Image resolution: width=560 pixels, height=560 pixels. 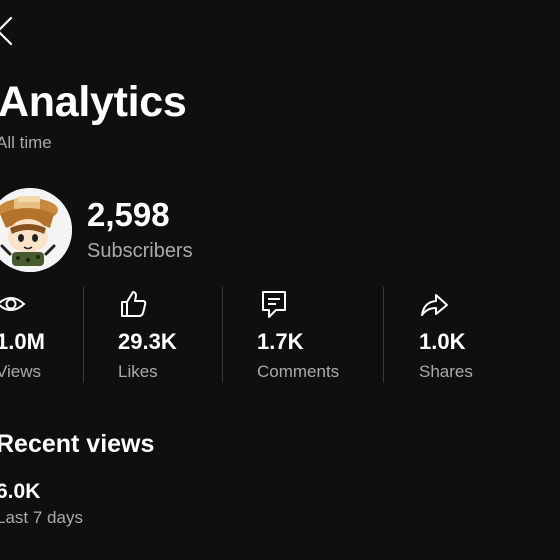 What do you see at coordinates (140, 251) in the screenshot?
I see `subscriber-label: Subscribers` at bounding box center [140, 251].